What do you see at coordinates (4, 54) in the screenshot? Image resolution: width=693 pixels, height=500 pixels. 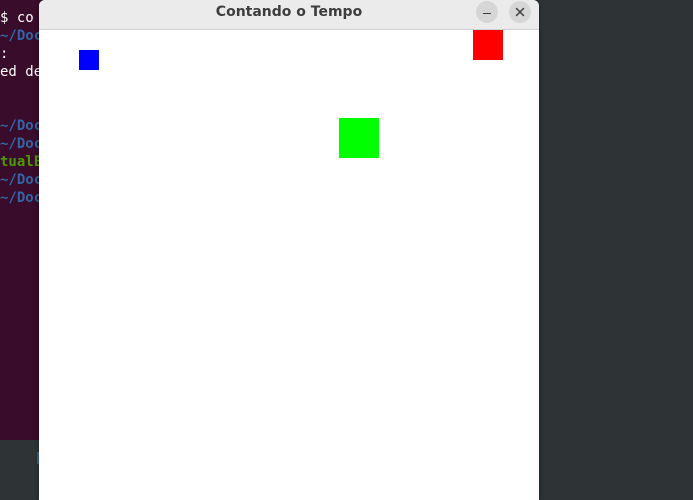 I see `terminal-line: :` at bounding box center [4, 54].